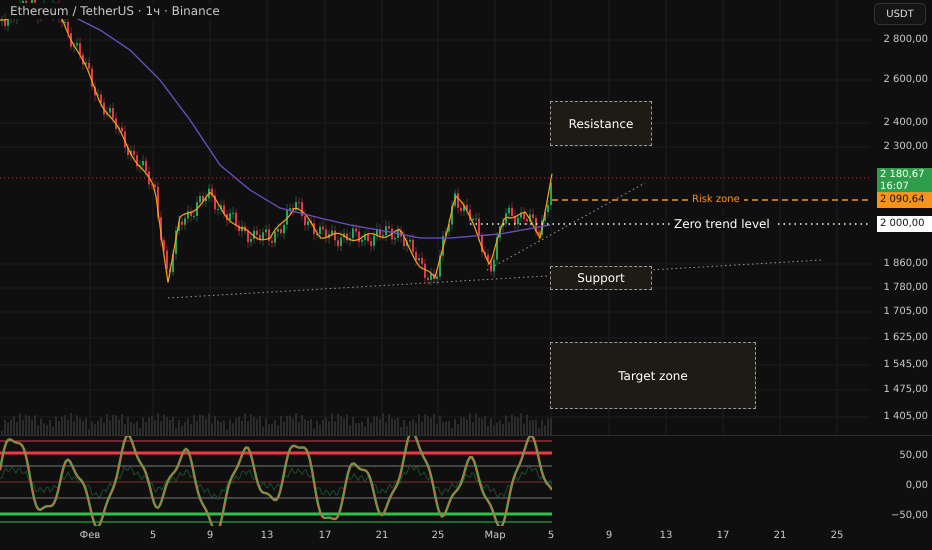 The width and height of the screenshot is (932, 550). I want to click on currency-button: USDT, so click(900, 14).